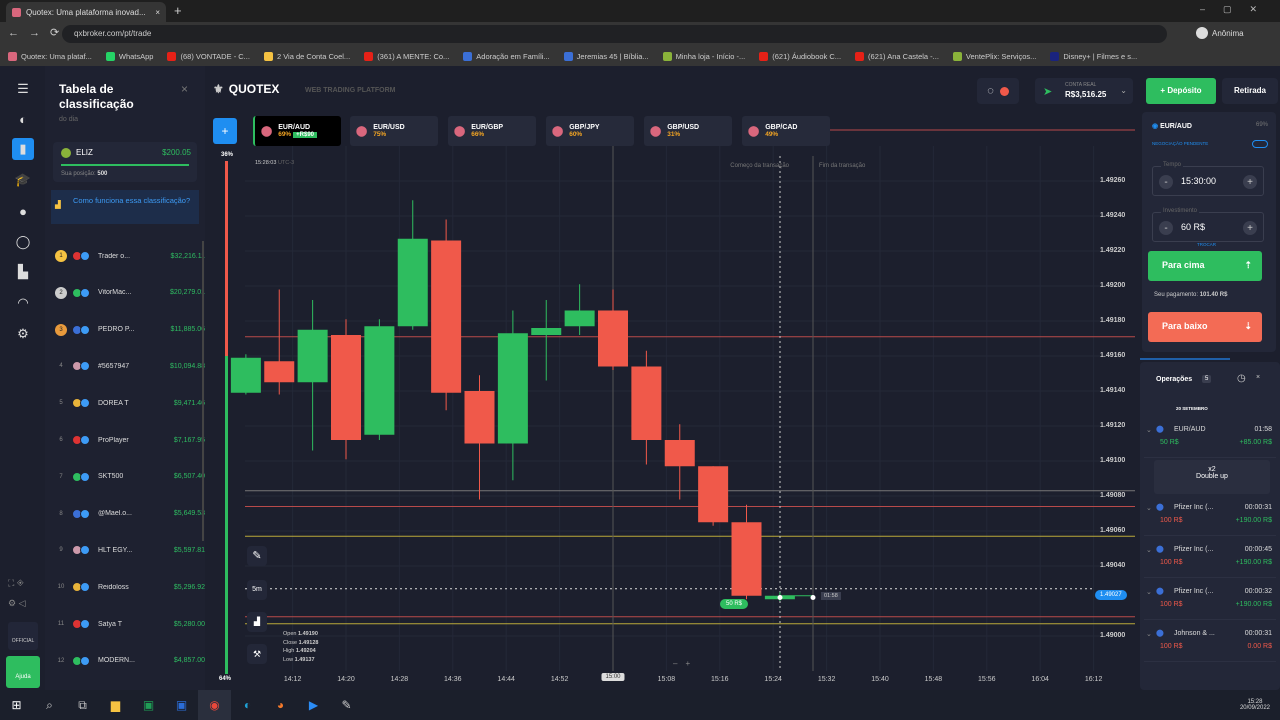 The image size is (1280, 720). What do you see at coordinates (125, 162) in the screenshot?
I see `user-rank-card: ELIZ $200.05 Sua posição: 500` at bounding box center [125, 162].